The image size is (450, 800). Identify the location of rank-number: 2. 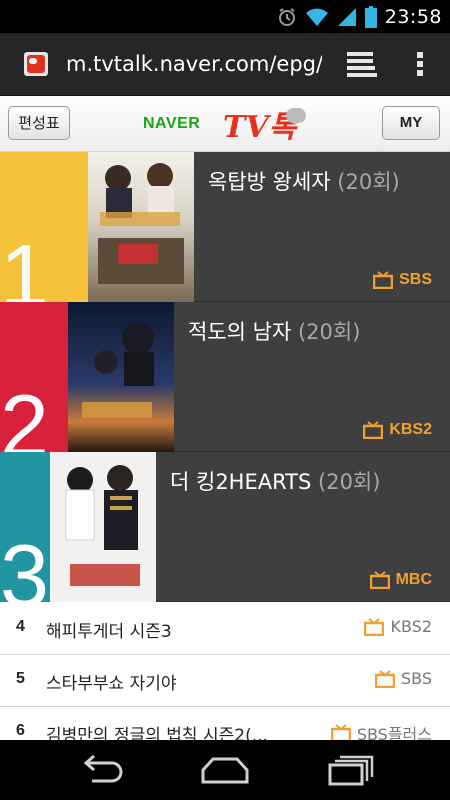
(24, 414).